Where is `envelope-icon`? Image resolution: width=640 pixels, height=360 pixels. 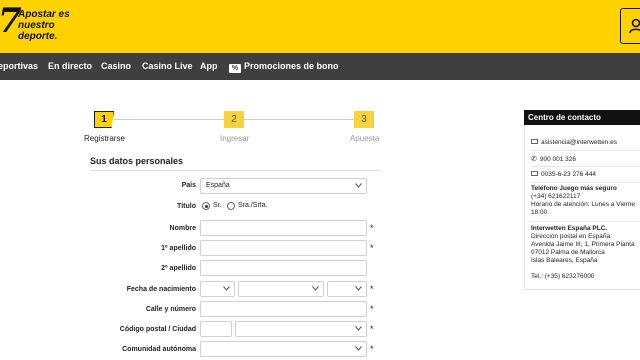
envelope-icon is located at coordinates (534, 141).